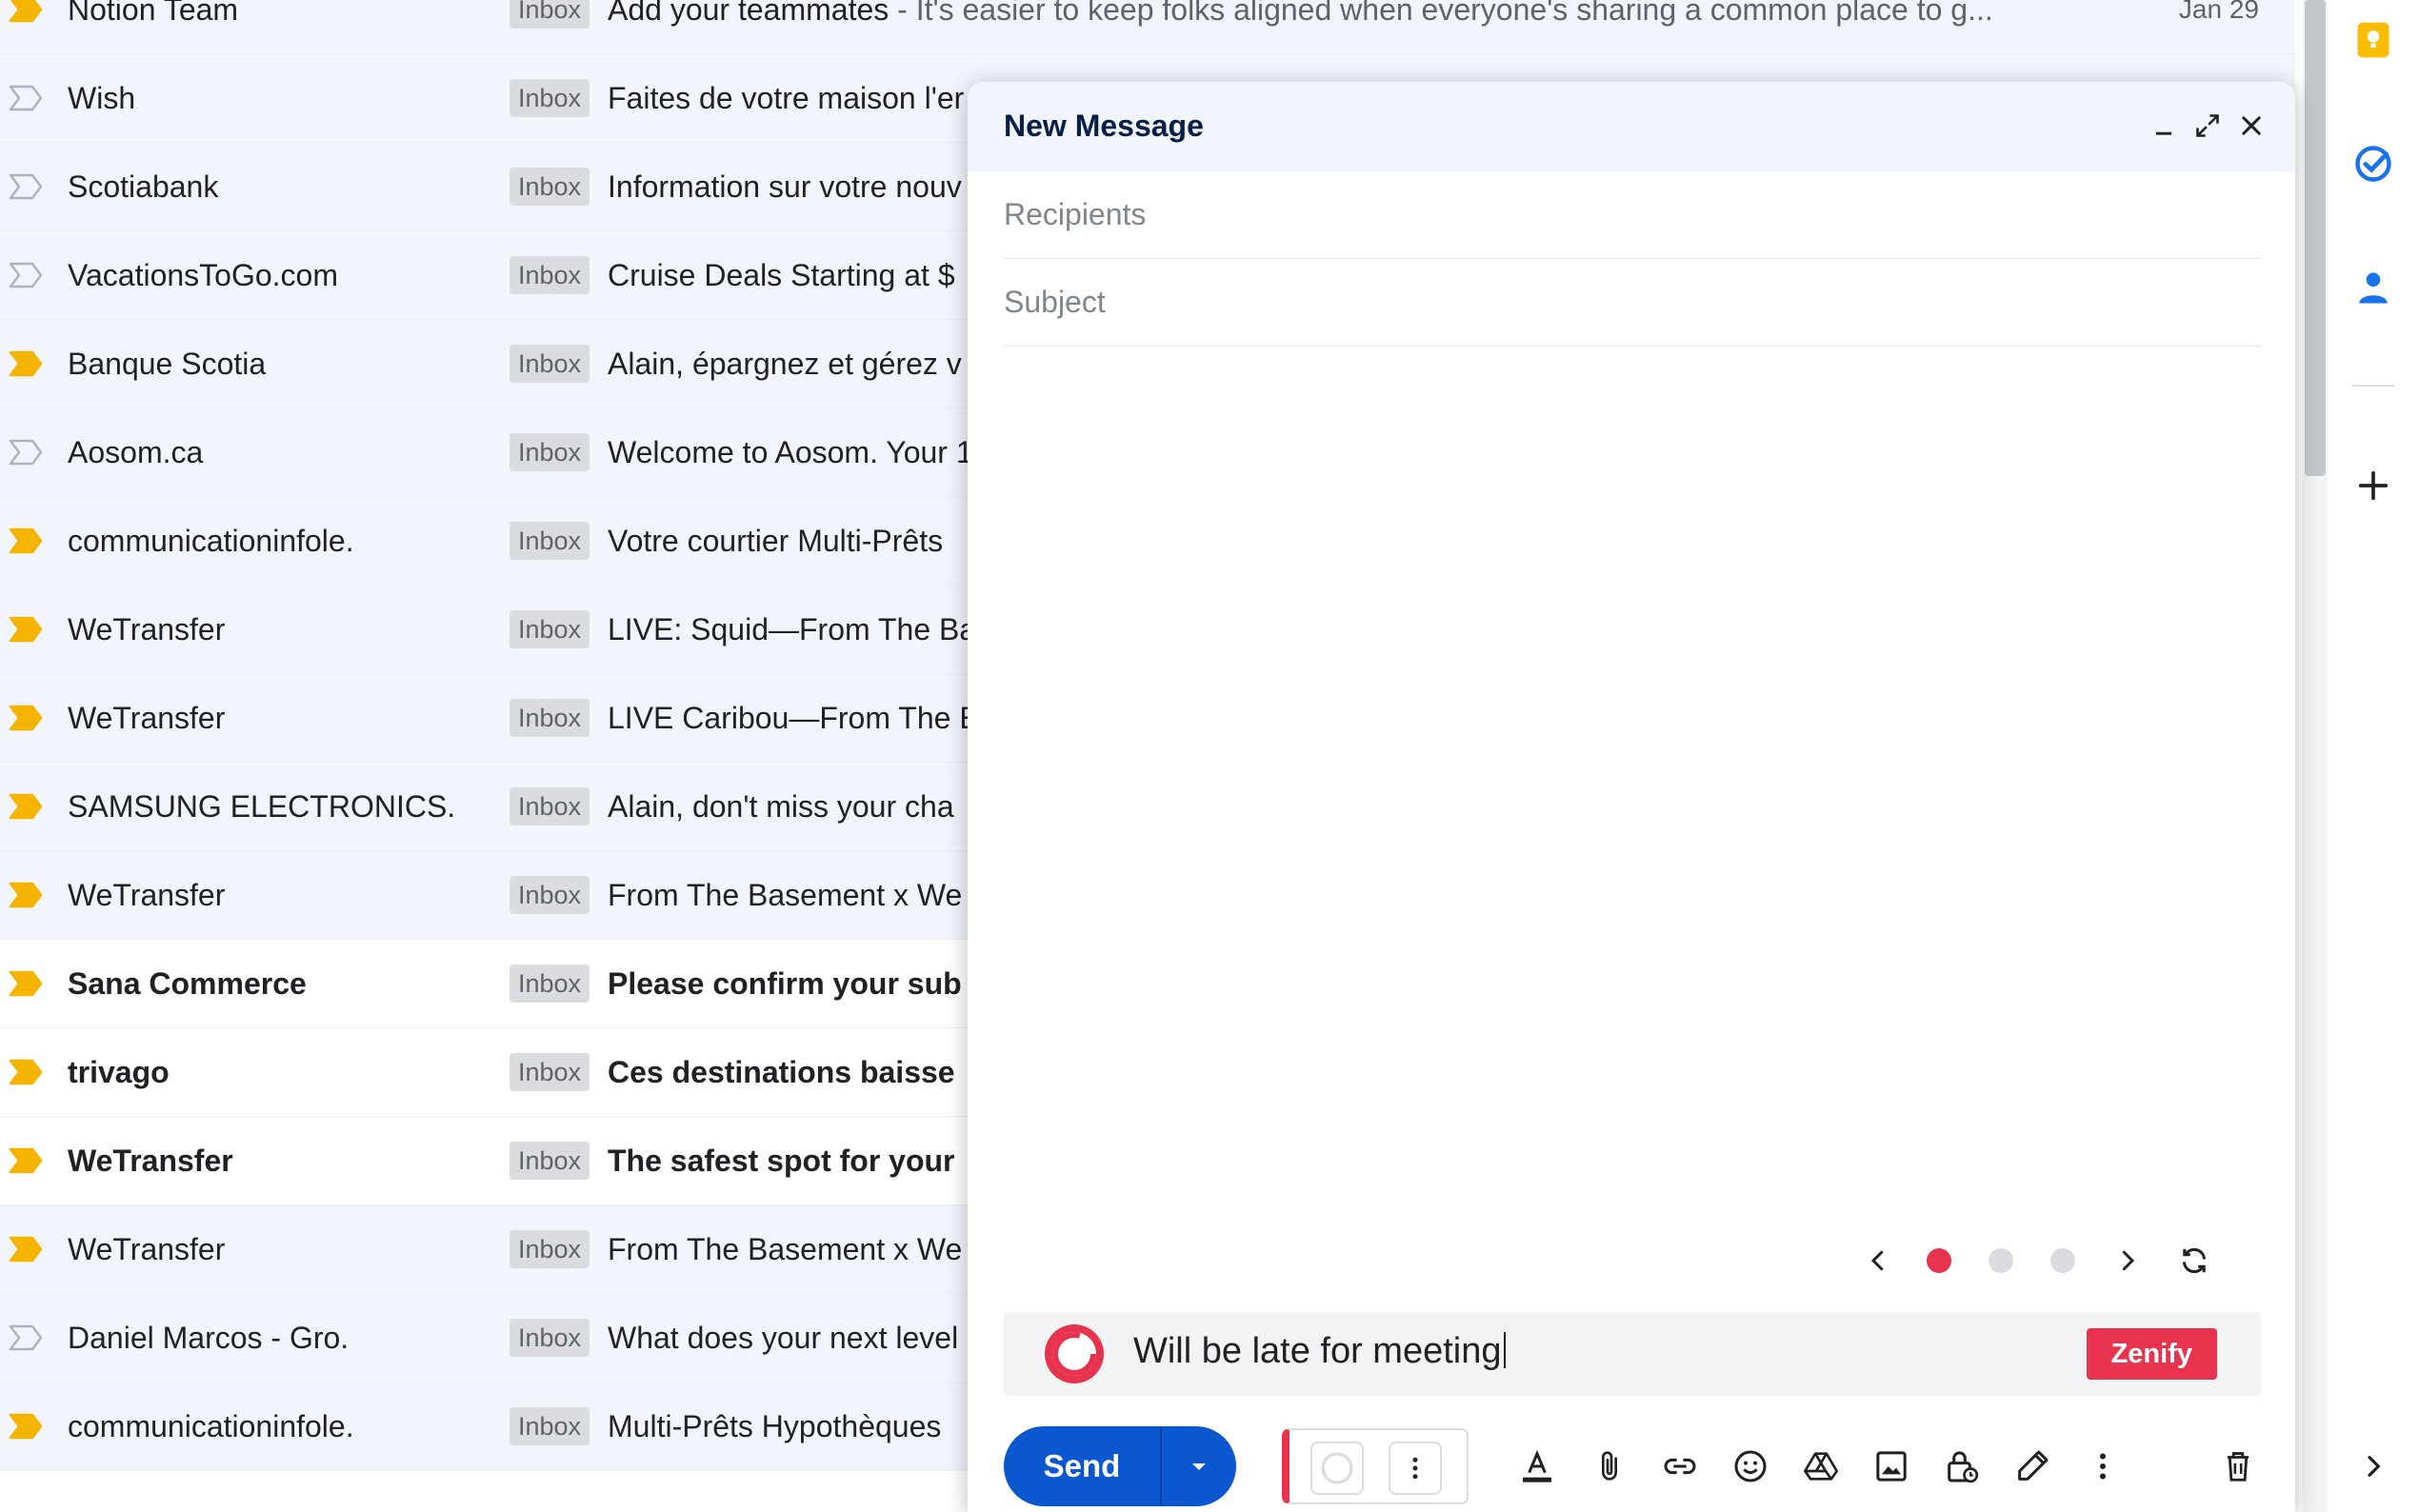 The height and width of the screenshot is (1512, 2419). What do you see at coordinates (2128, 1261) in the screenshot?
I see `chevron-right-icon` at bounding box center [2128, 1261].